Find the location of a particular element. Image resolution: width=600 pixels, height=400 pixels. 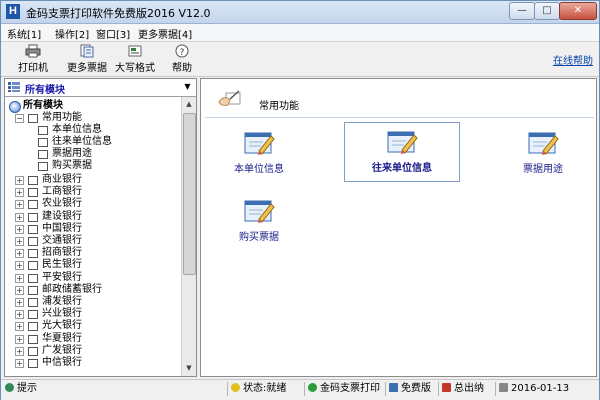

tree-item-own-unit: 本单位信息 is located at coordinates (90, 130).